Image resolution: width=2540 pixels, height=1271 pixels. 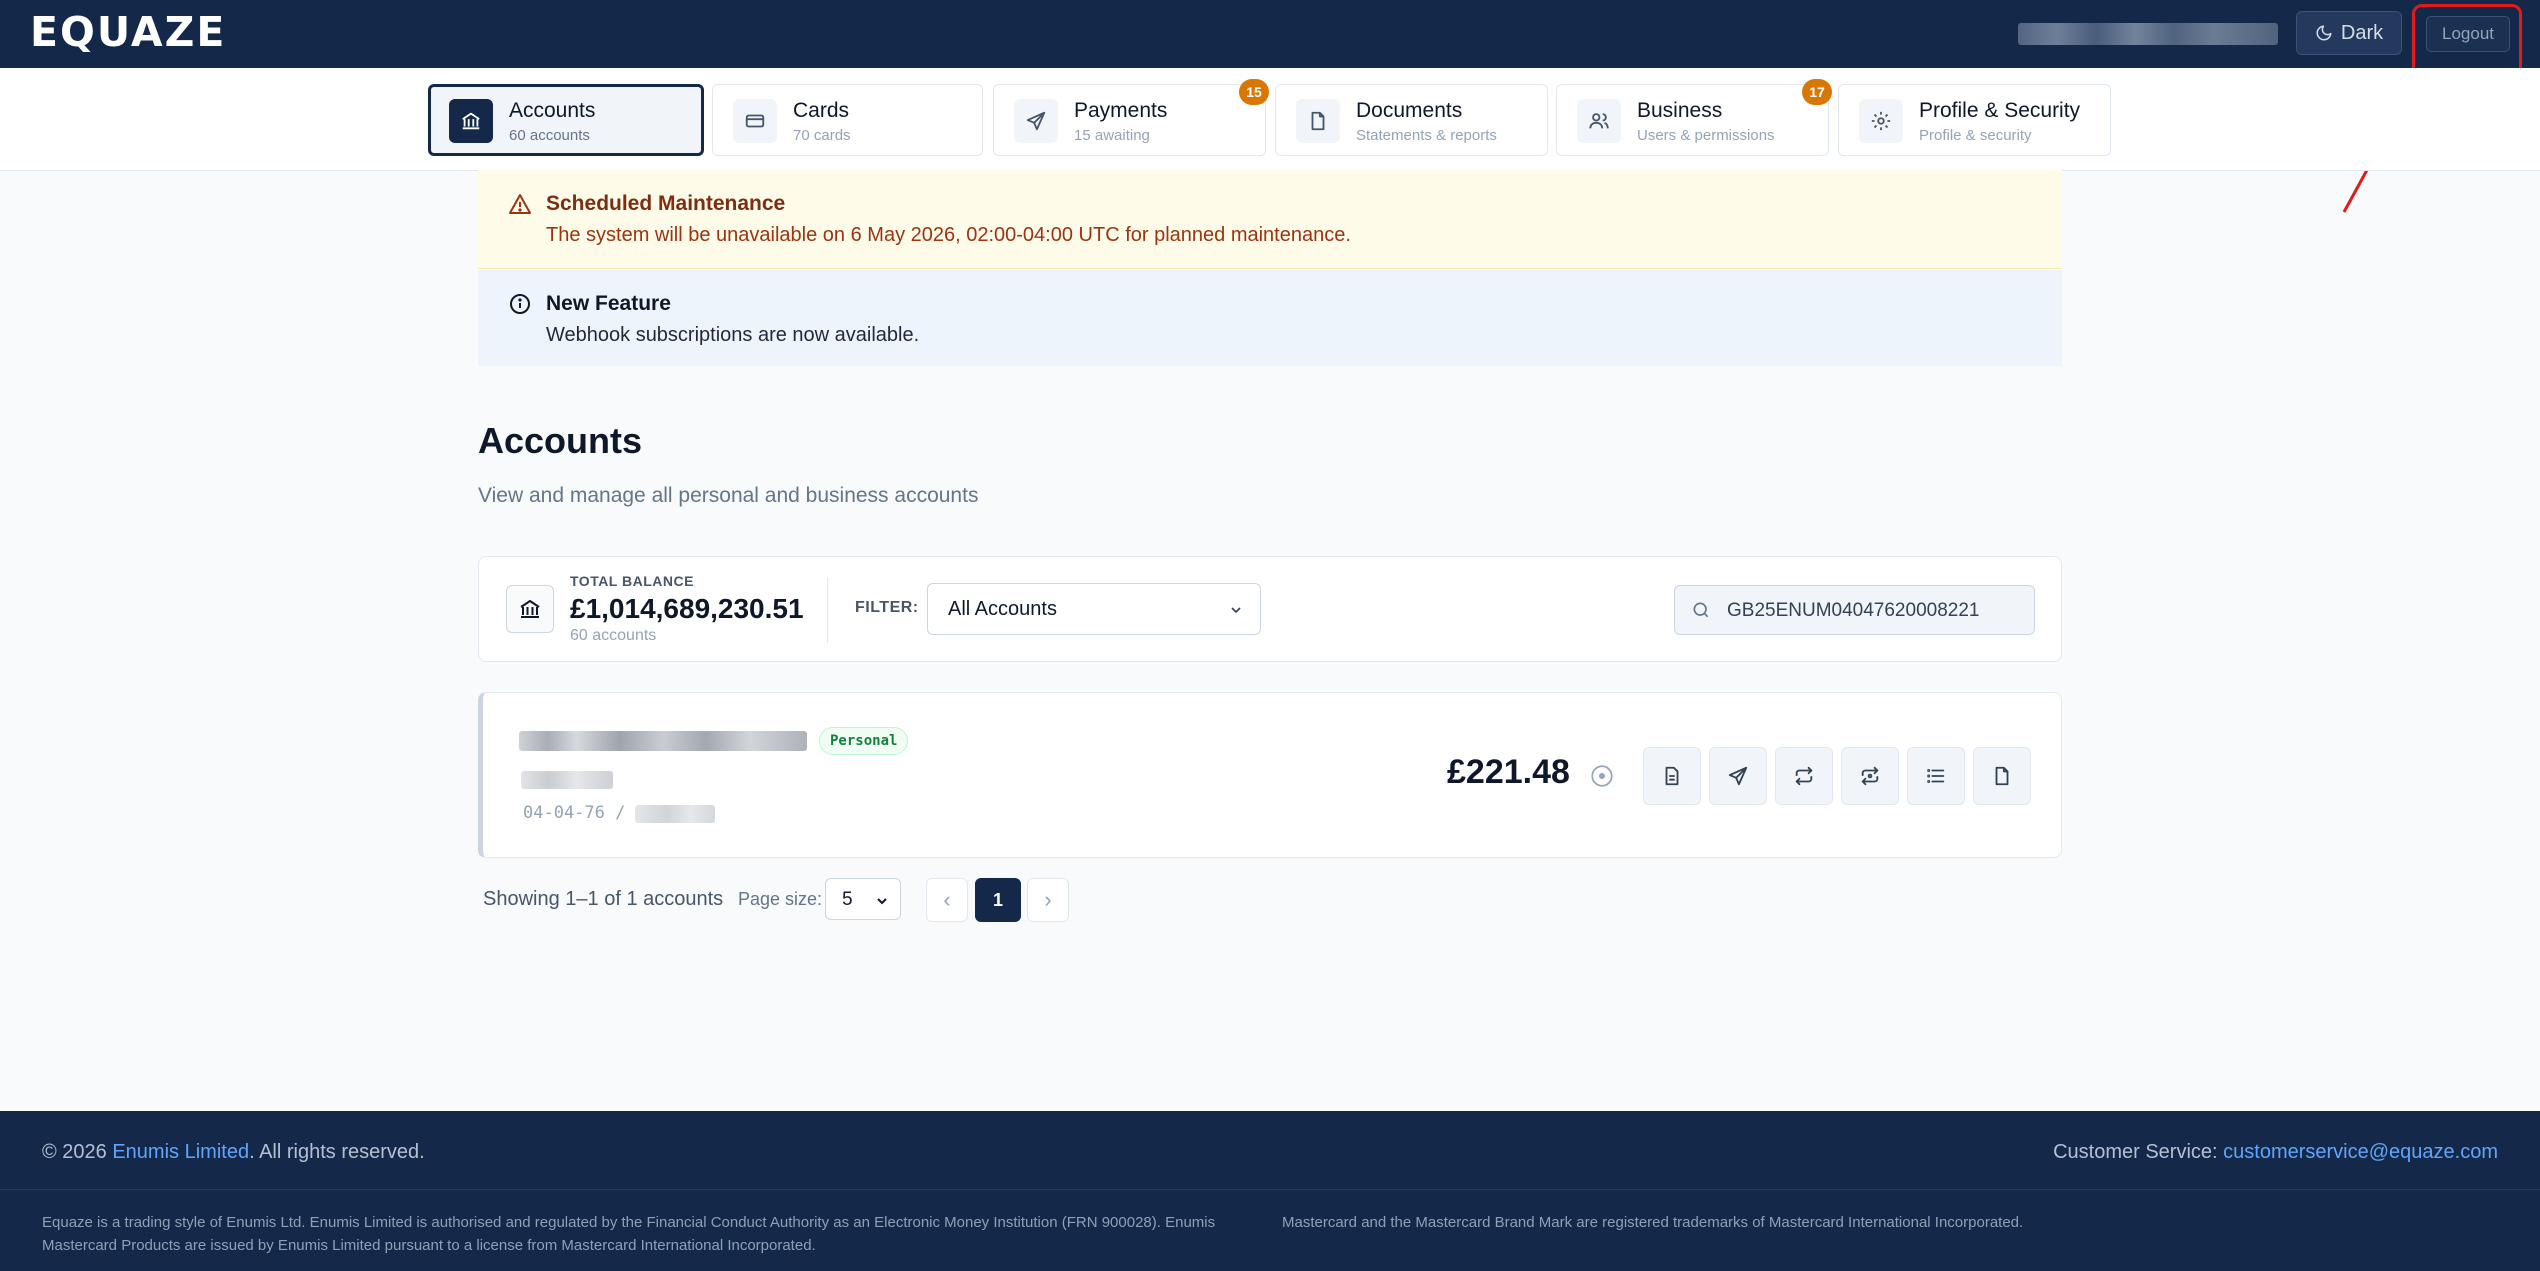 What do you see at coordinates (863, 899) in the screenshot?
I see `page-size-select: 5` at bounding box center [863, 899].